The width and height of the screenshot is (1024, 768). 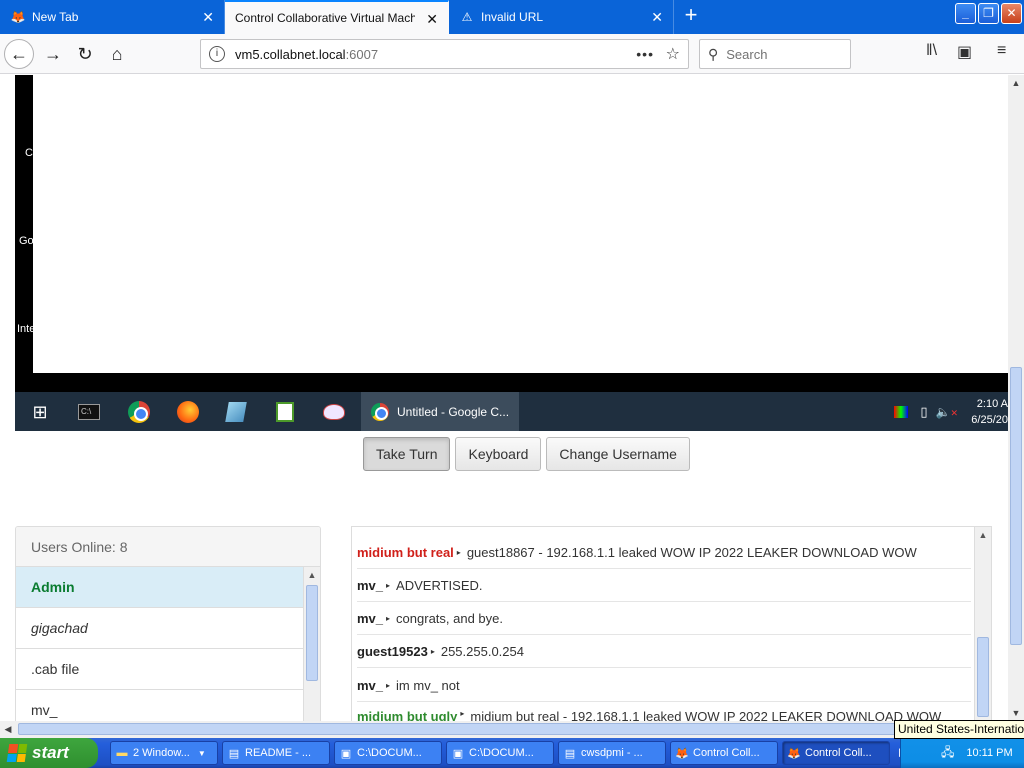 I want to click on warning-icon: ⚠, so click(x=467, y=17).